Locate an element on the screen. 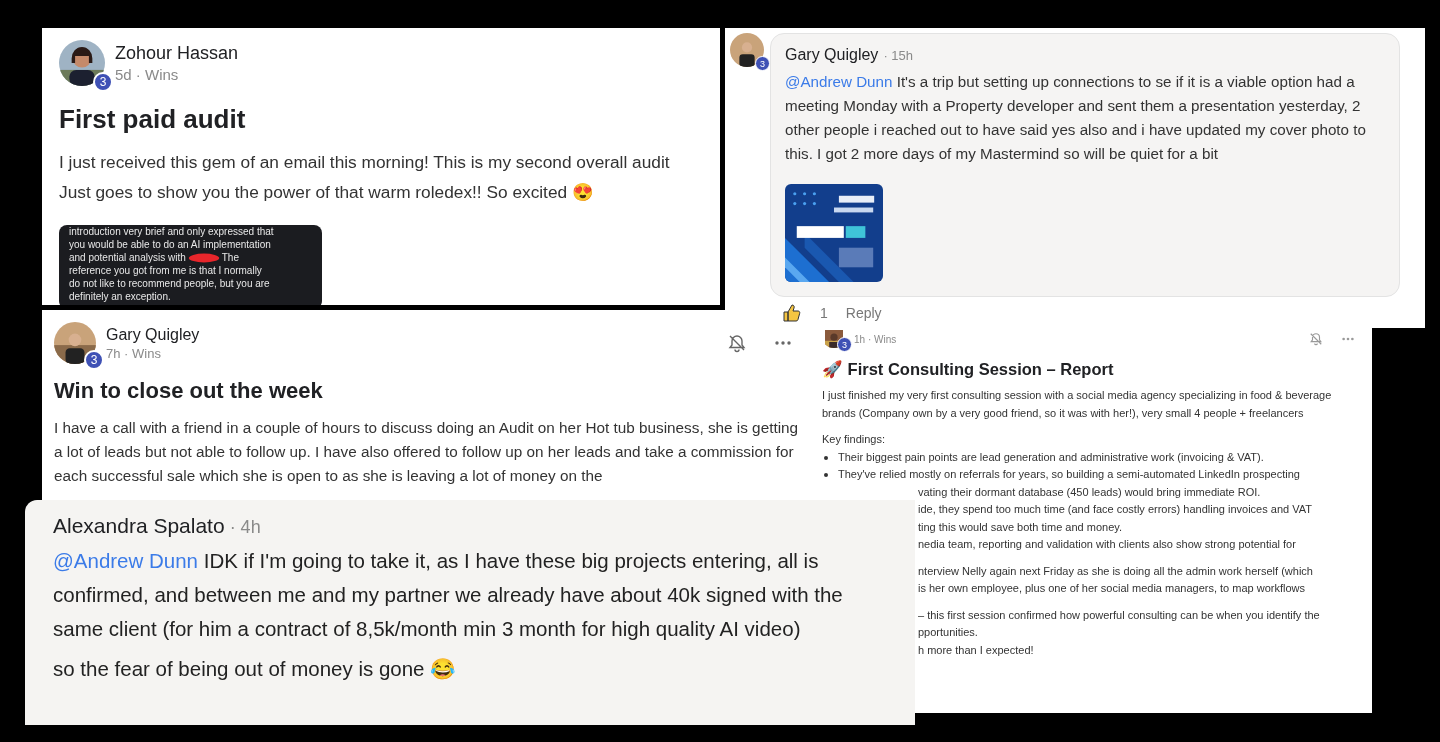 The width and height of the screenshot is (1440, 742). email-text: The is located at coordinates (230, 257).